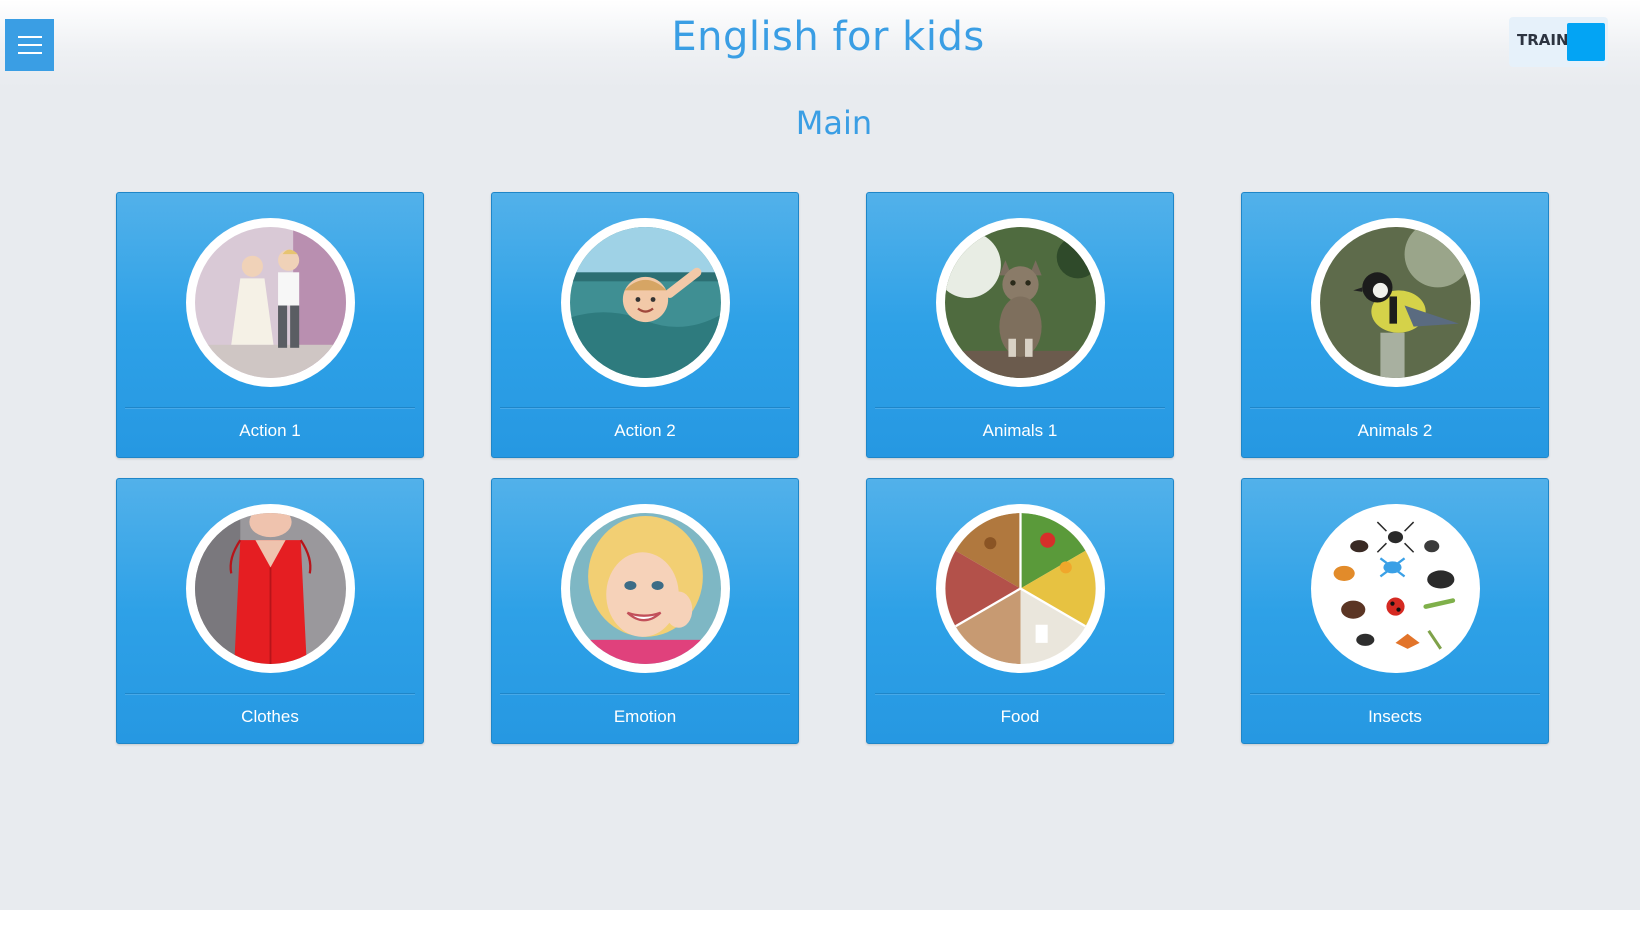 The image size is (1640, 940). Describe the element at coordinates (1020, 430) in the screenshot. I see `category-label: Animals 1` at that location.